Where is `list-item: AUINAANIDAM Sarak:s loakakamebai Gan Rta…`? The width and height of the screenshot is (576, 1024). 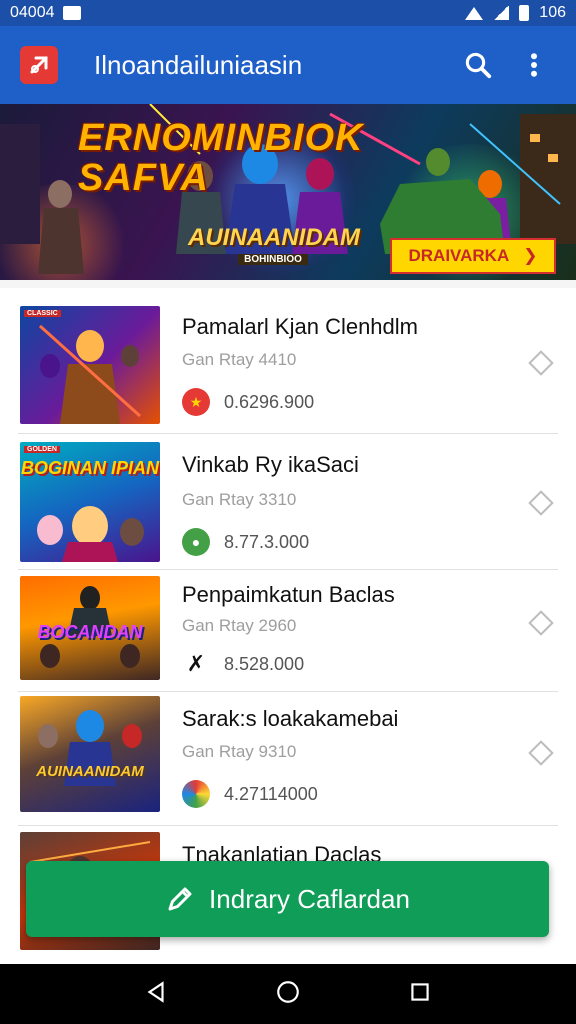 list-item: AUINAANIDAM Sarak:s loakakamebai Gan Rta… is located at coordinates (288, 761).